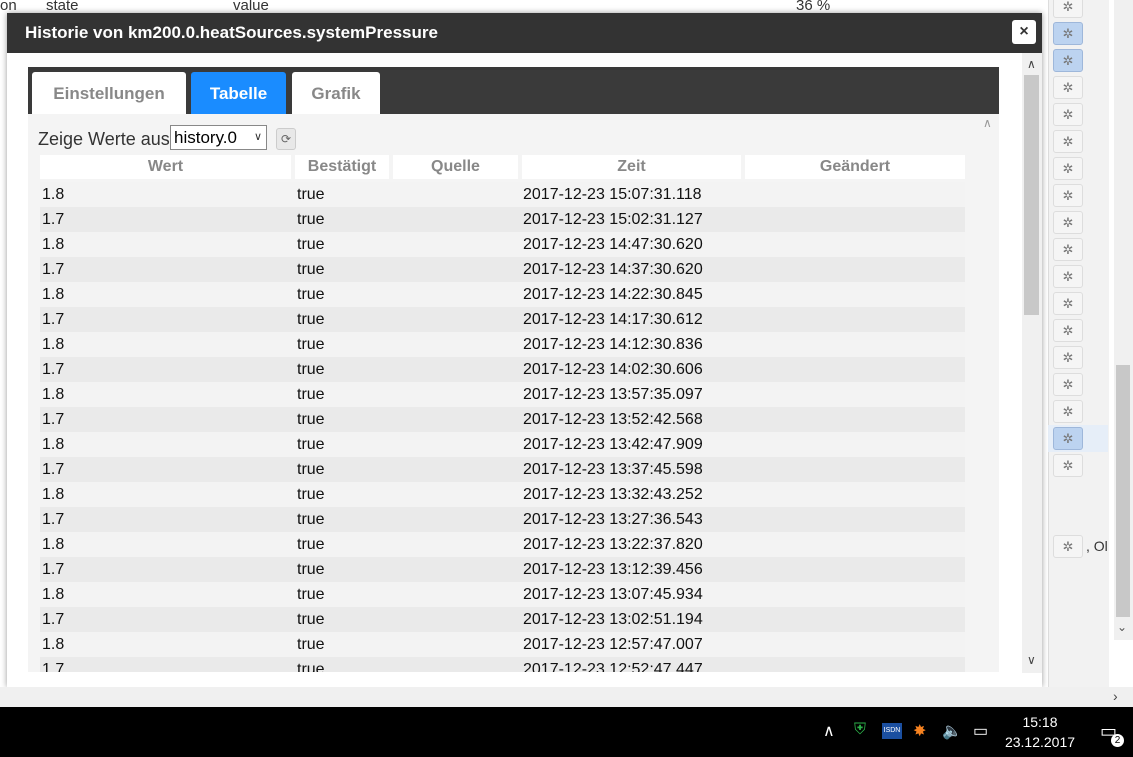 The height and width of the screenshot is (757, 1133). I want to click on source-select: history.0 ∨, so click(218, 137).